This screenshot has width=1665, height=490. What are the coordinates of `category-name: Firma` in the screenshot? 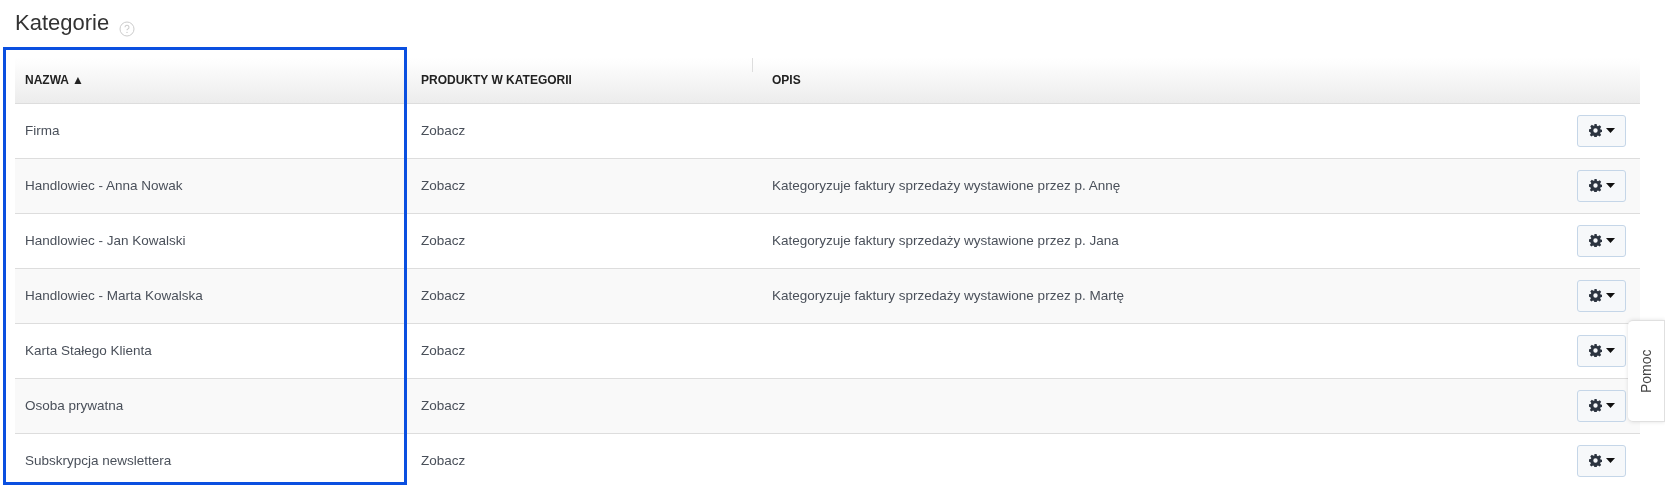 It's located at (42, 130).